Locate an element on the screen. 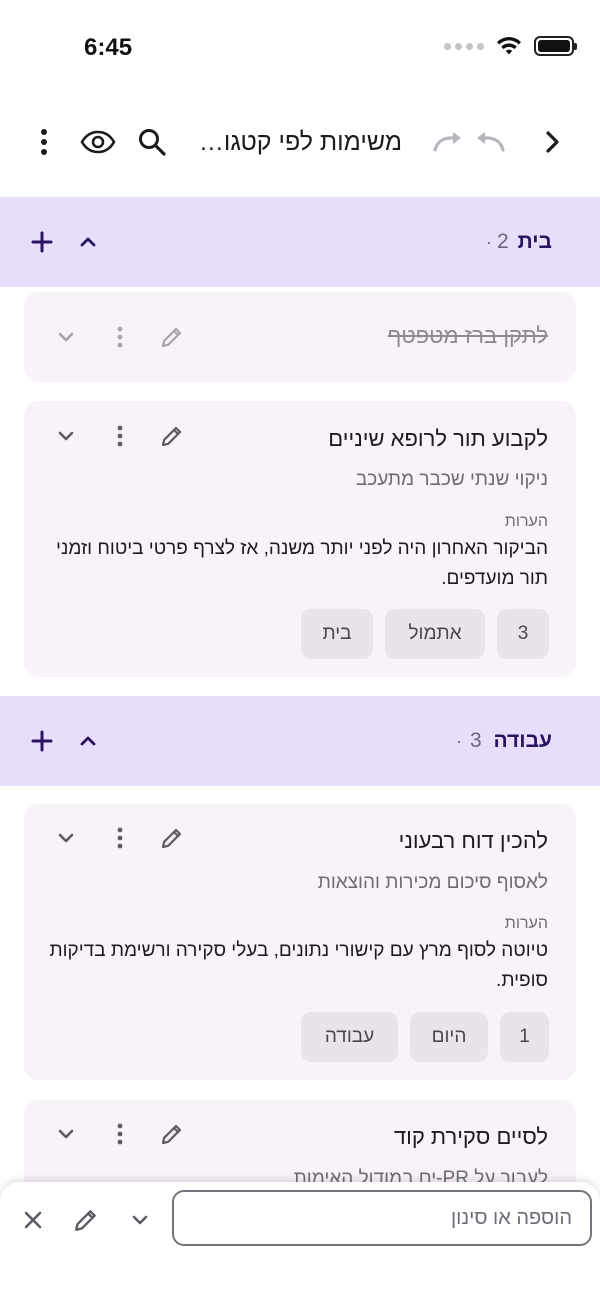  group-header-work: · 3 עבודה is located at coordinates (300, 741).